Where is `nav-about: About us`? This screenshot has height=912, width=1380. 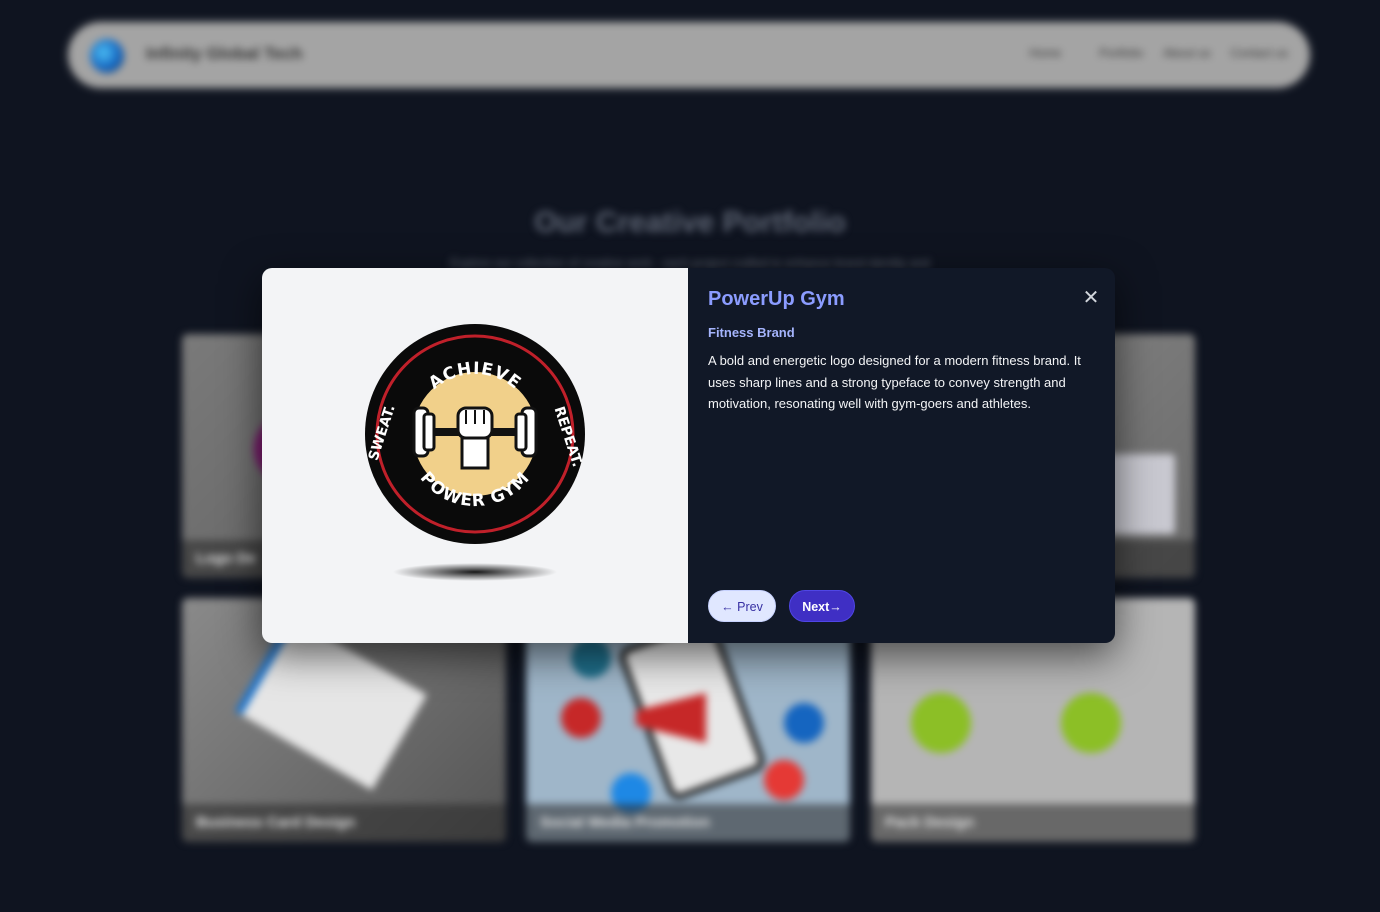 nav-about: About us is located at coordinates (1186, 53).